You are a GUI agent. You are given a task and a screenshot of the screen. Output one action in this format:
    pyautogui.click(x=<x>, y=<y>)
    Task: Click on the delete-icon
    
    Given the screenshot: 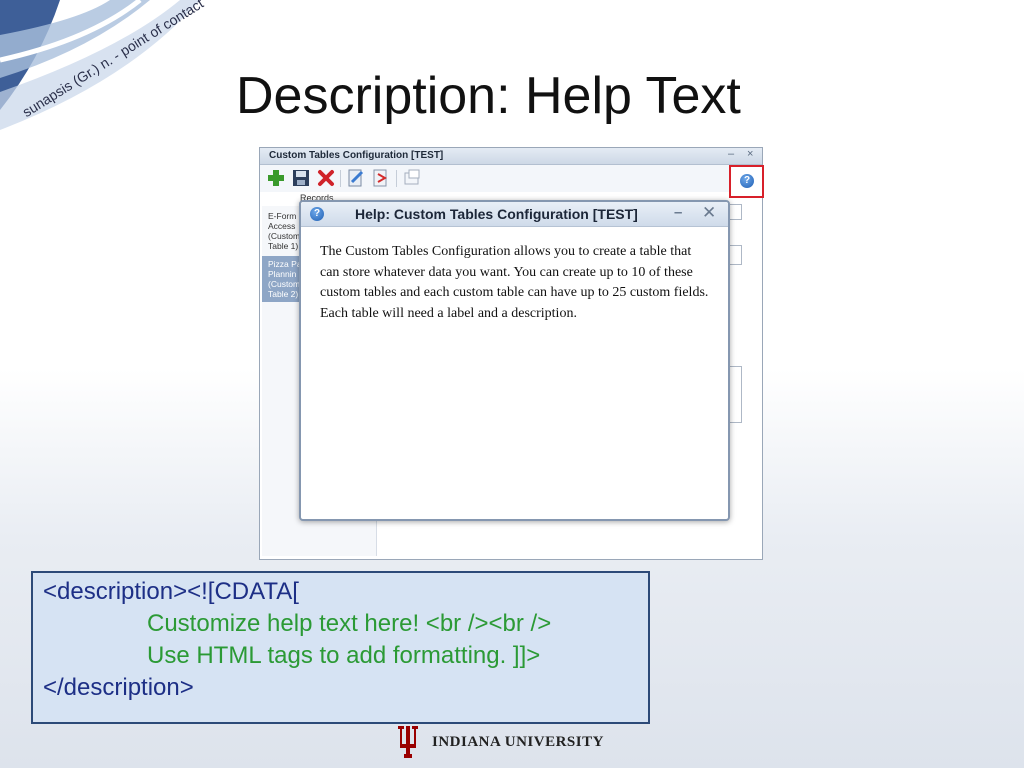 What is the action you would take?
    pyautogui.click(x=326, y=178)
    